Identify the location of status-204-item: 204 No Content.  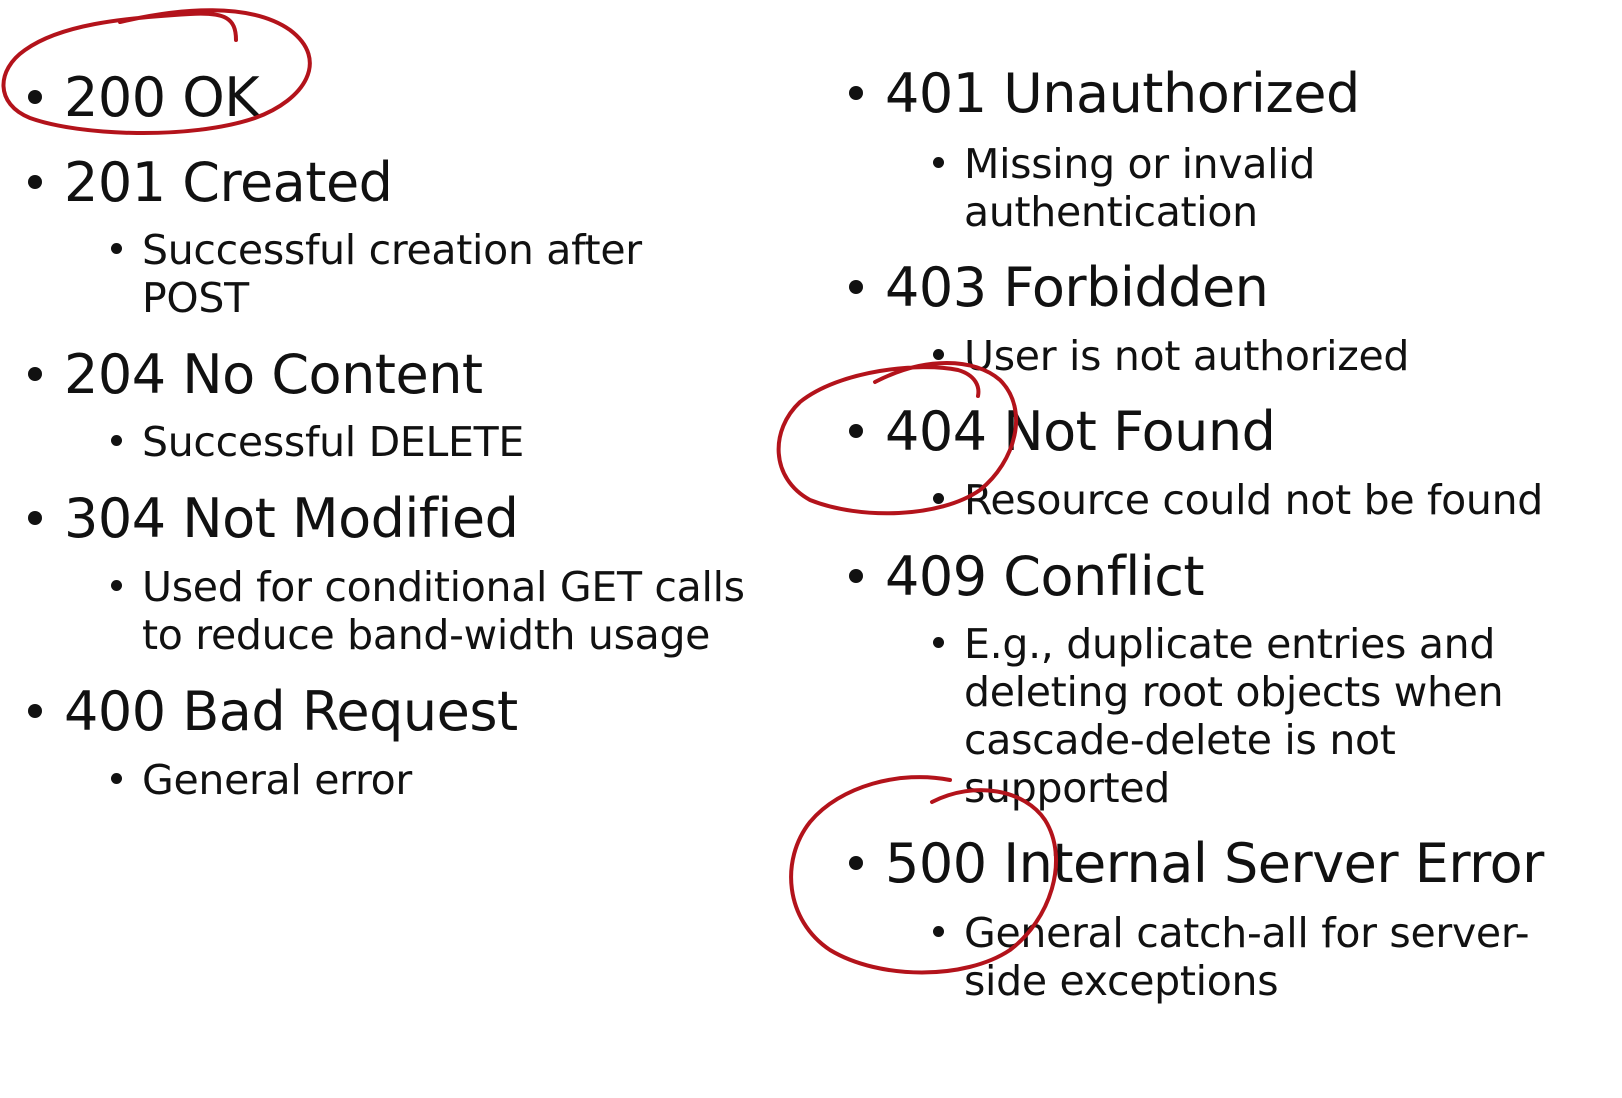
(255, 374).